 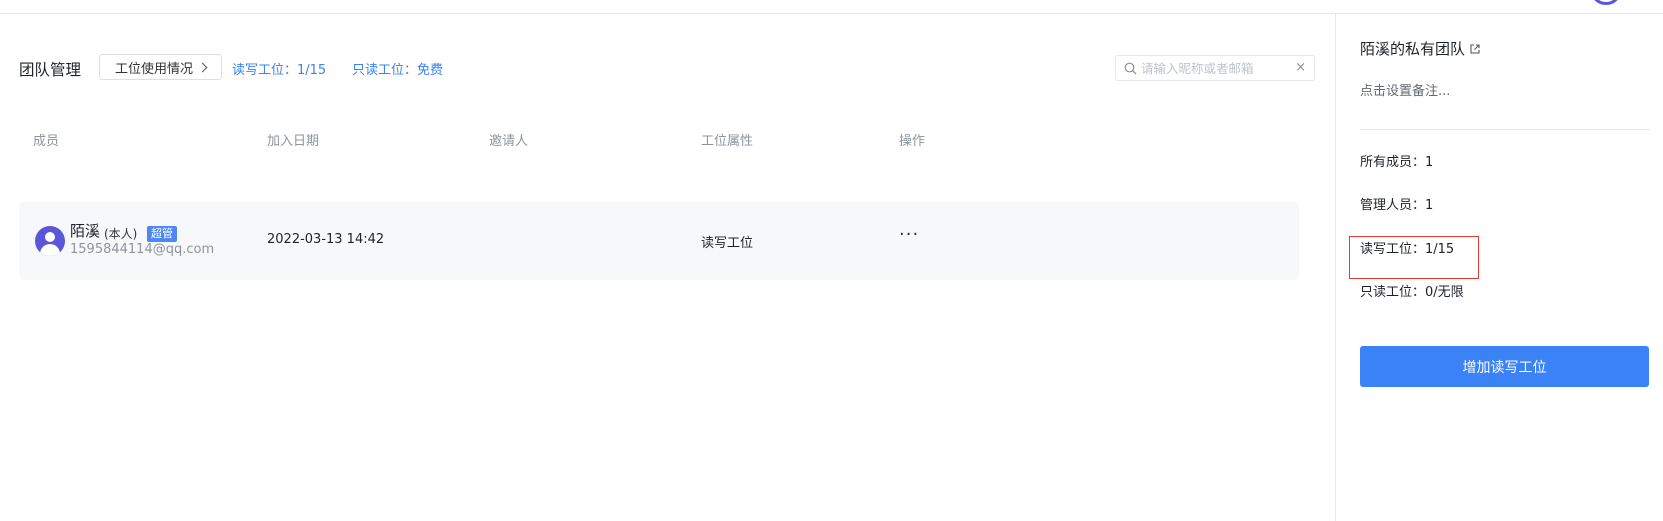 What do you see at coordinates (1504, 366) in the screenshot?
I see `add-rw-seats-button: 增加读写工位` at bounding box center [1504, 366].